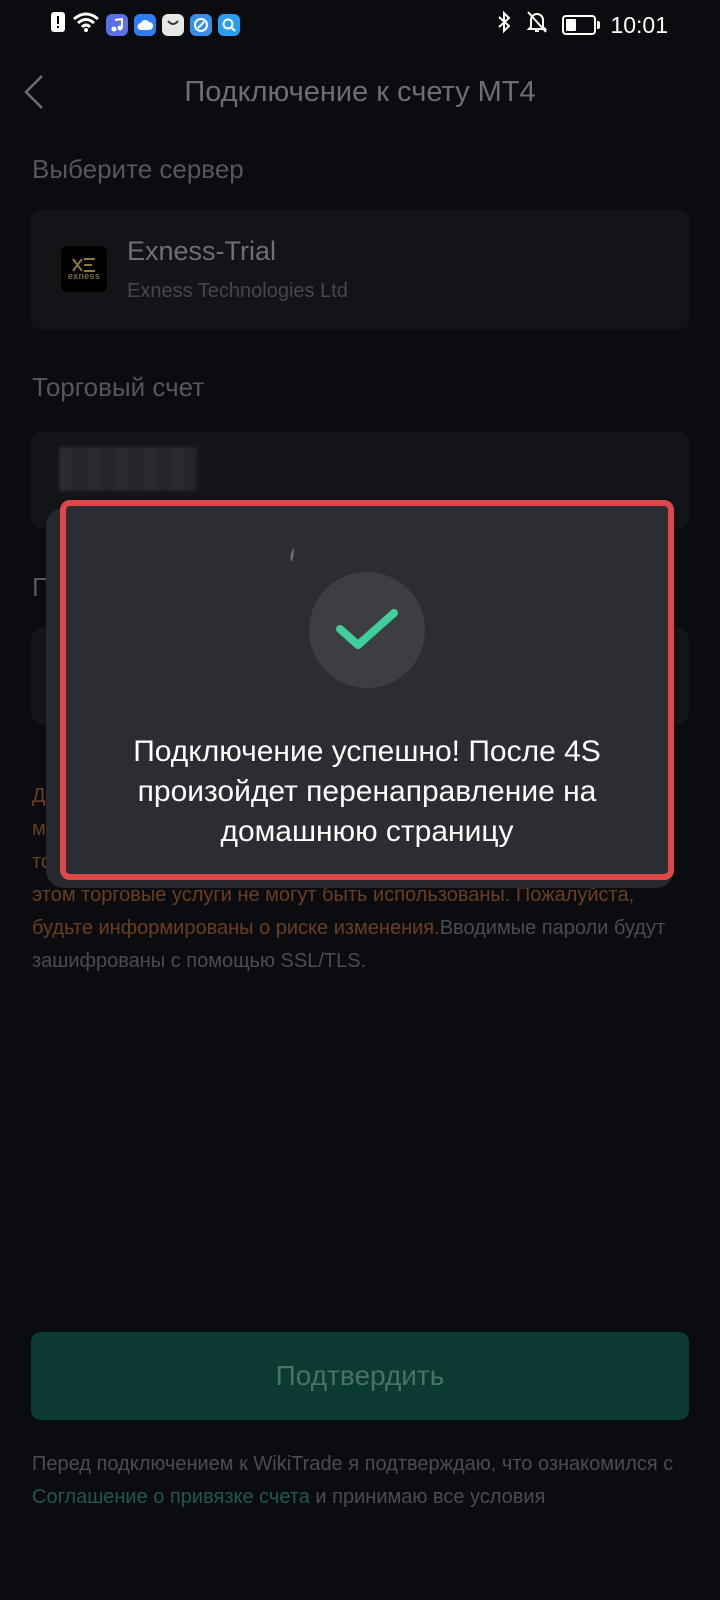 Image resolution: width=720 pixels, height=1600 pixels. I want to click on server-company: Exness Technologies Ltd, so click(237, 291).